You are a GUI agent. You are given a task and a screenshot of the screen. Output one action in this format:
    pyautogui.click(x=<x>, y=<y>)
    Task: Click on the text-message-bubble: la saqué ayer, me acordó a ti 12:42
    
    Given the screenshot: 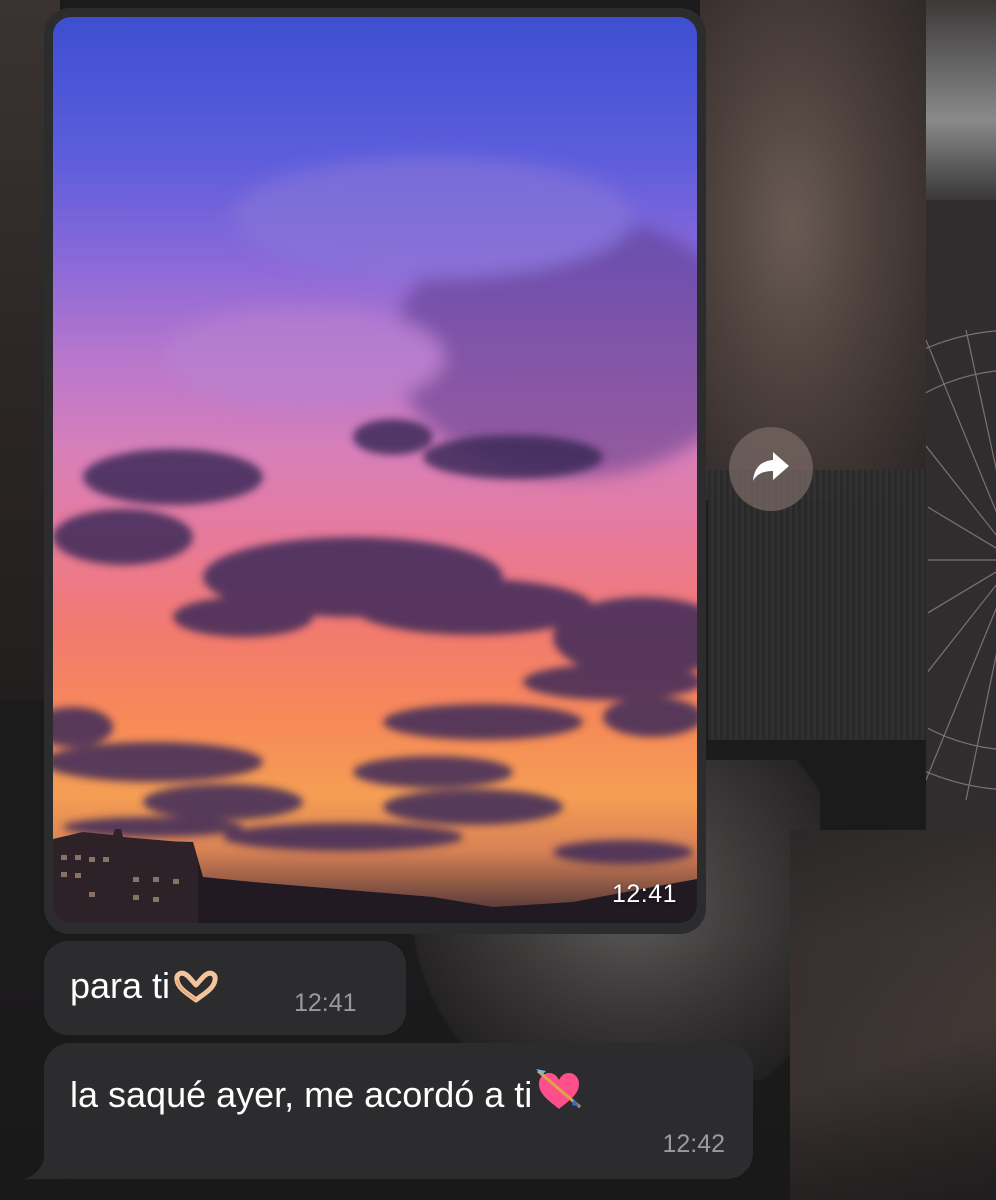 What is the action you would take?
    pyautogui.click(x=398, y=1111)
    